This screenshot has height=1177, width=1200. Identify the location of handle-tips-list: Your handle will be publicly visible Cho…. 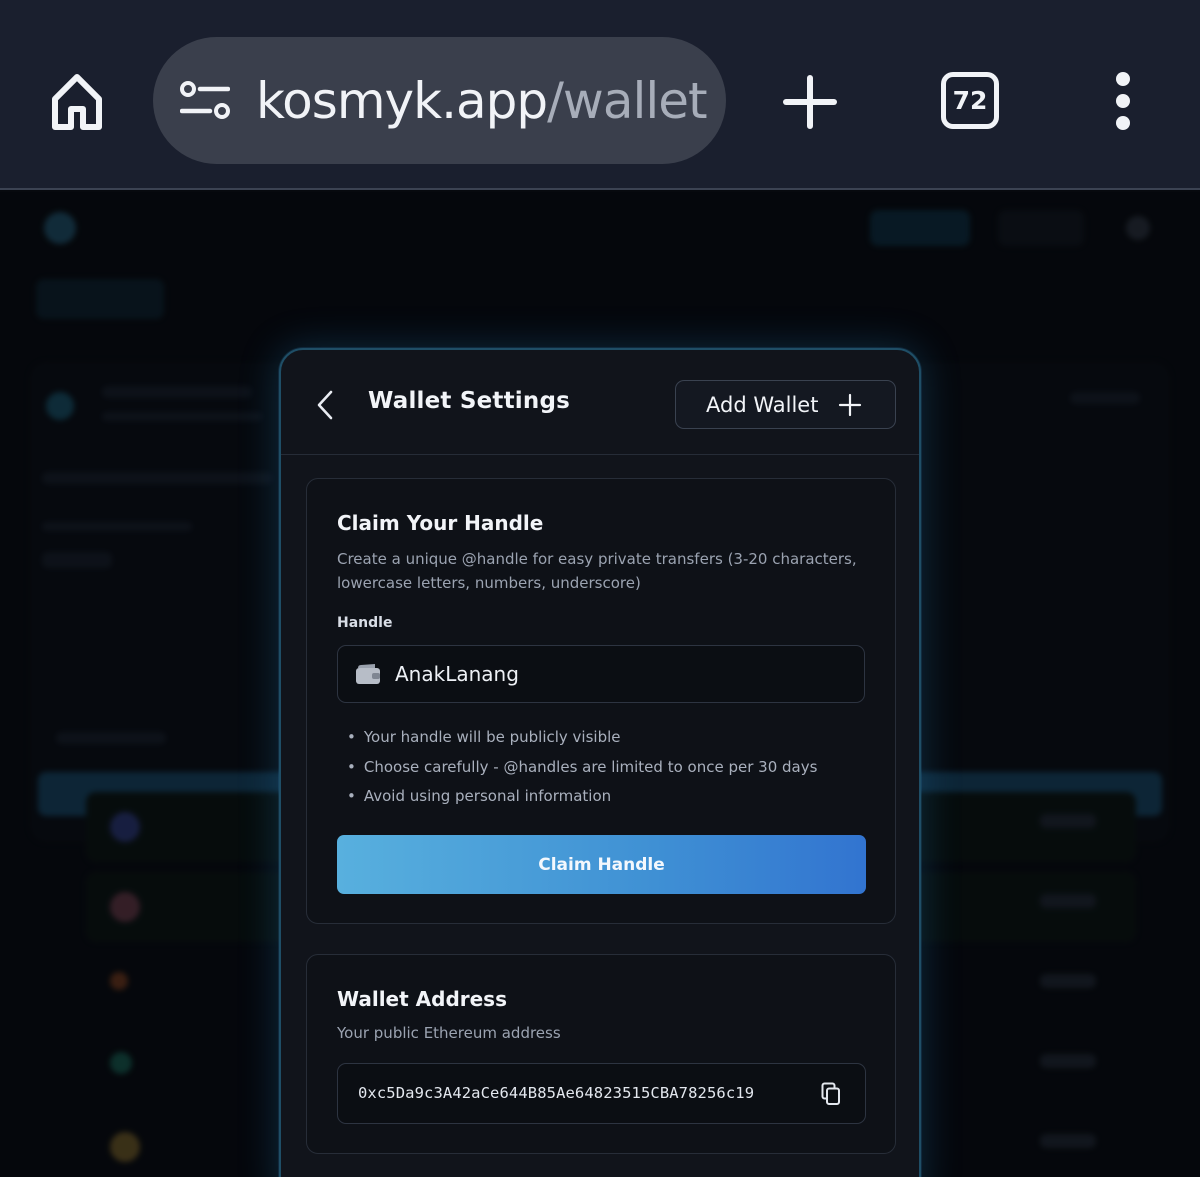
(582, 767).